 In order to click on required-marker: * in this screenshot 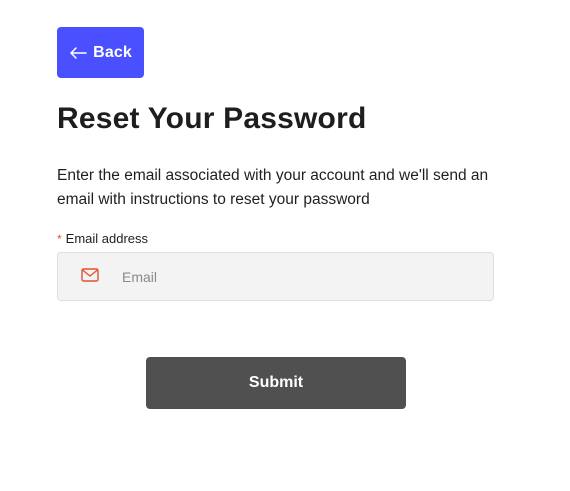, I will do `click(59, 238)`.